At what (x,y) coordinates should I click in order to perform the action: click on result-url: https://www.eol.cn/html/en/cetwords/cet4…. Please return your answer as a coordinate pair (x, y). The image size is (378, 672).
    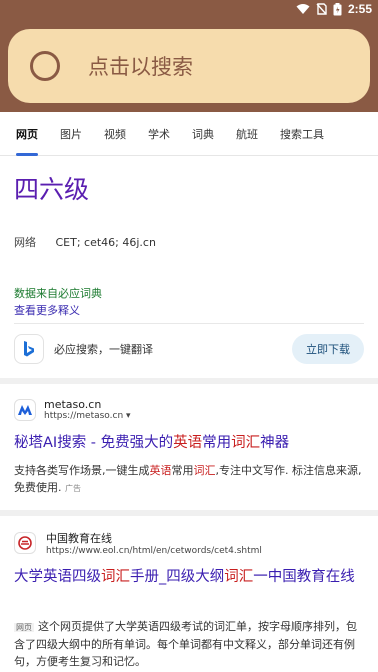
    Looking at the image, I should click on (154, 551).